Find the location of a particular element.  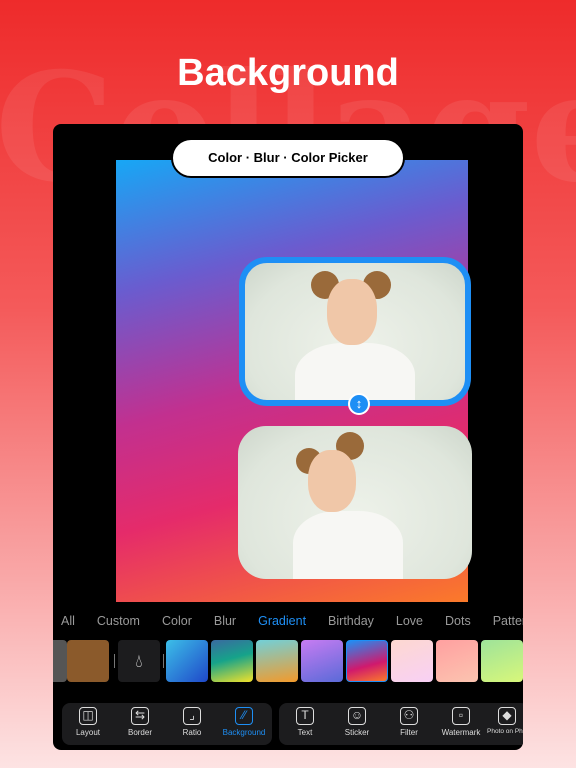

tool-label: Text is located at coordinates (305, 732).